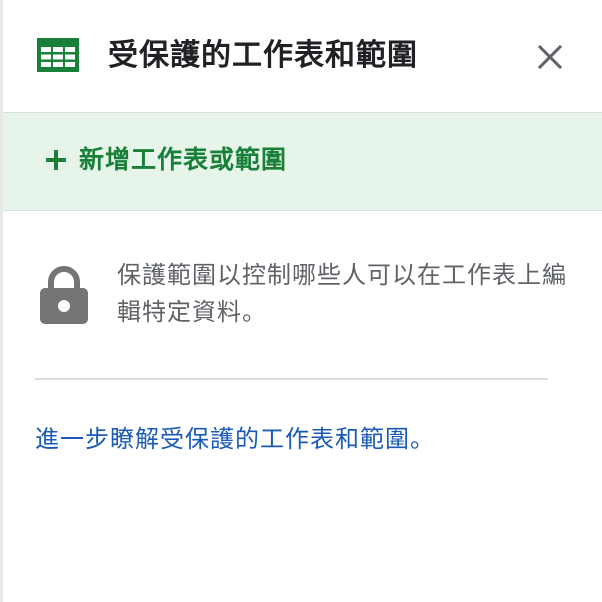 The width and height of the screenshot is (602, 602). What do you see at coordinates (550, 57) in the screenshot?
I see `close-icon` at bounding box center [550, 57].